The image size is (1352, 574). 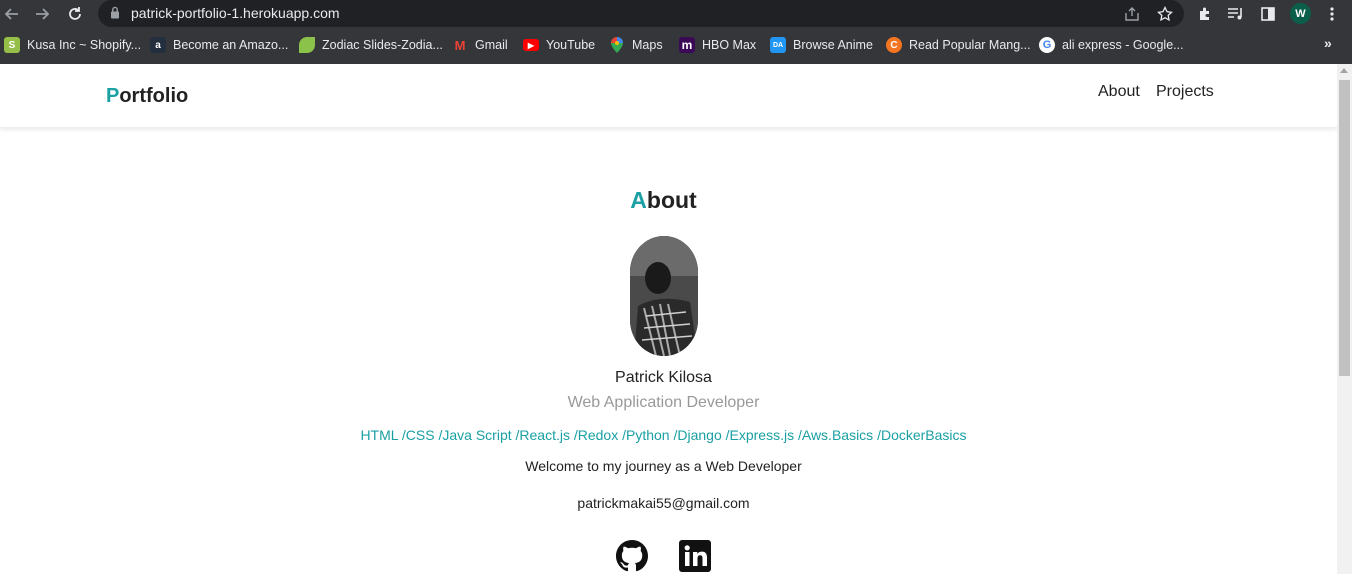 What do you see at coordinates (531, 45) in the screenshot?
I see `youtube-icon: ▶` at bounding box center [531, 45].